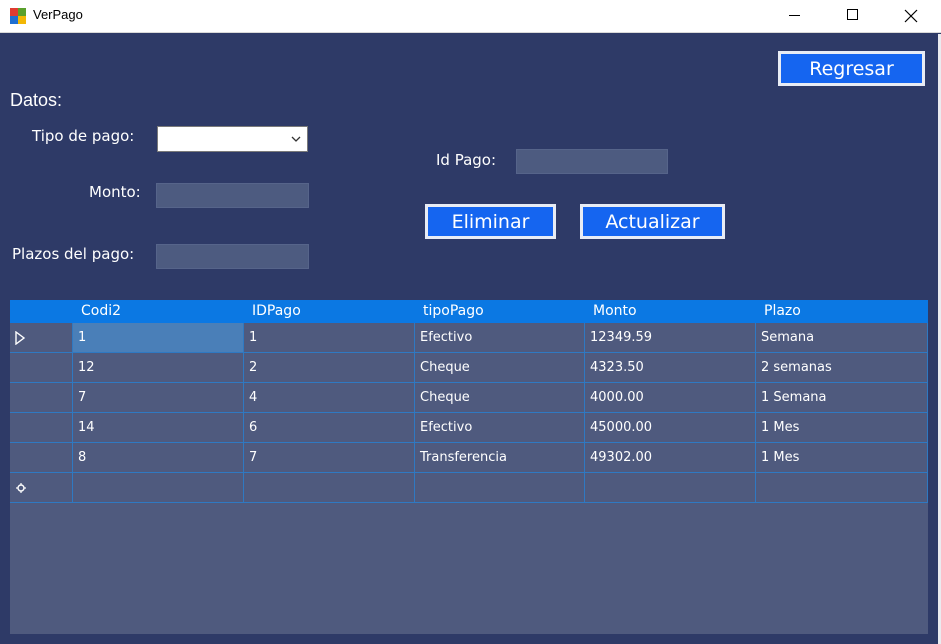  What do you see at coordinates (670, 368) in the screenshot?
I see `cell-monto: 4323.50` at bounding box center [670, 368].